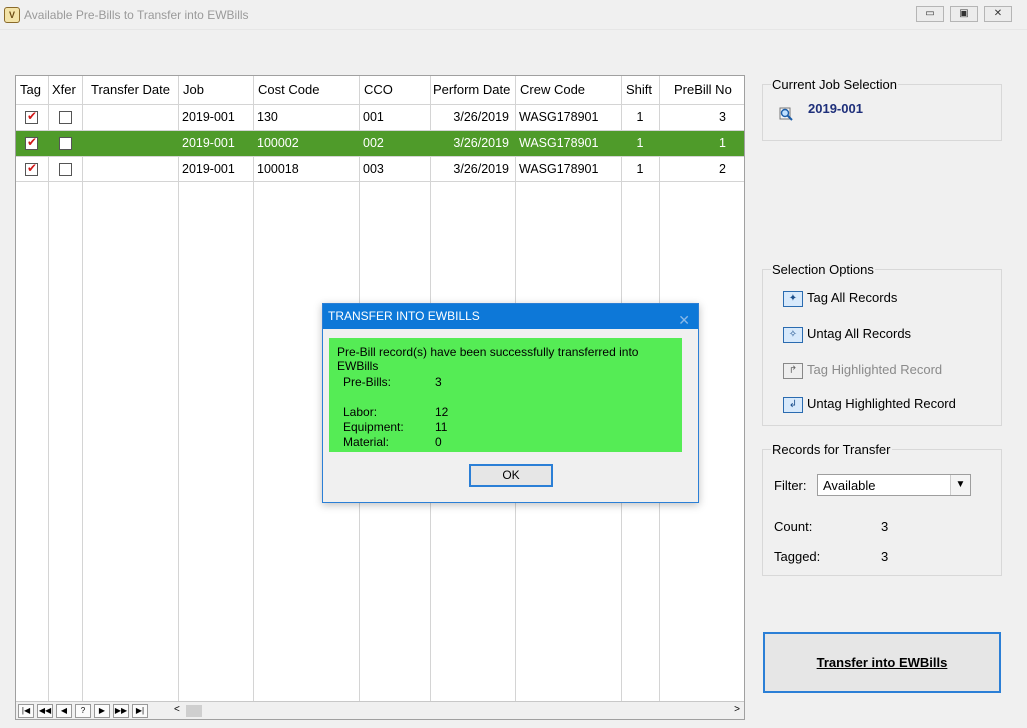 This screenshot has height=728, width=1027. What do you see at coordinates (306, 143) in the screenshot?
I see `cost-code-cell: 100002` at bounding box center [306, 143].